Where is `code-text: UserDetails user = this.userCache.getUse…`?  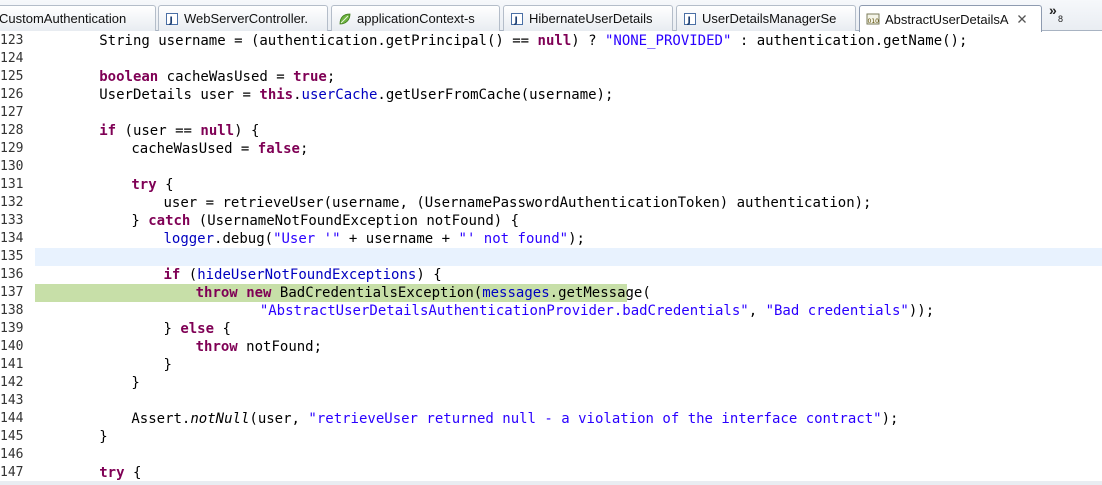
code-text: UserDetails user = this.userCache.getUse… is located at coordinates (356, 95).